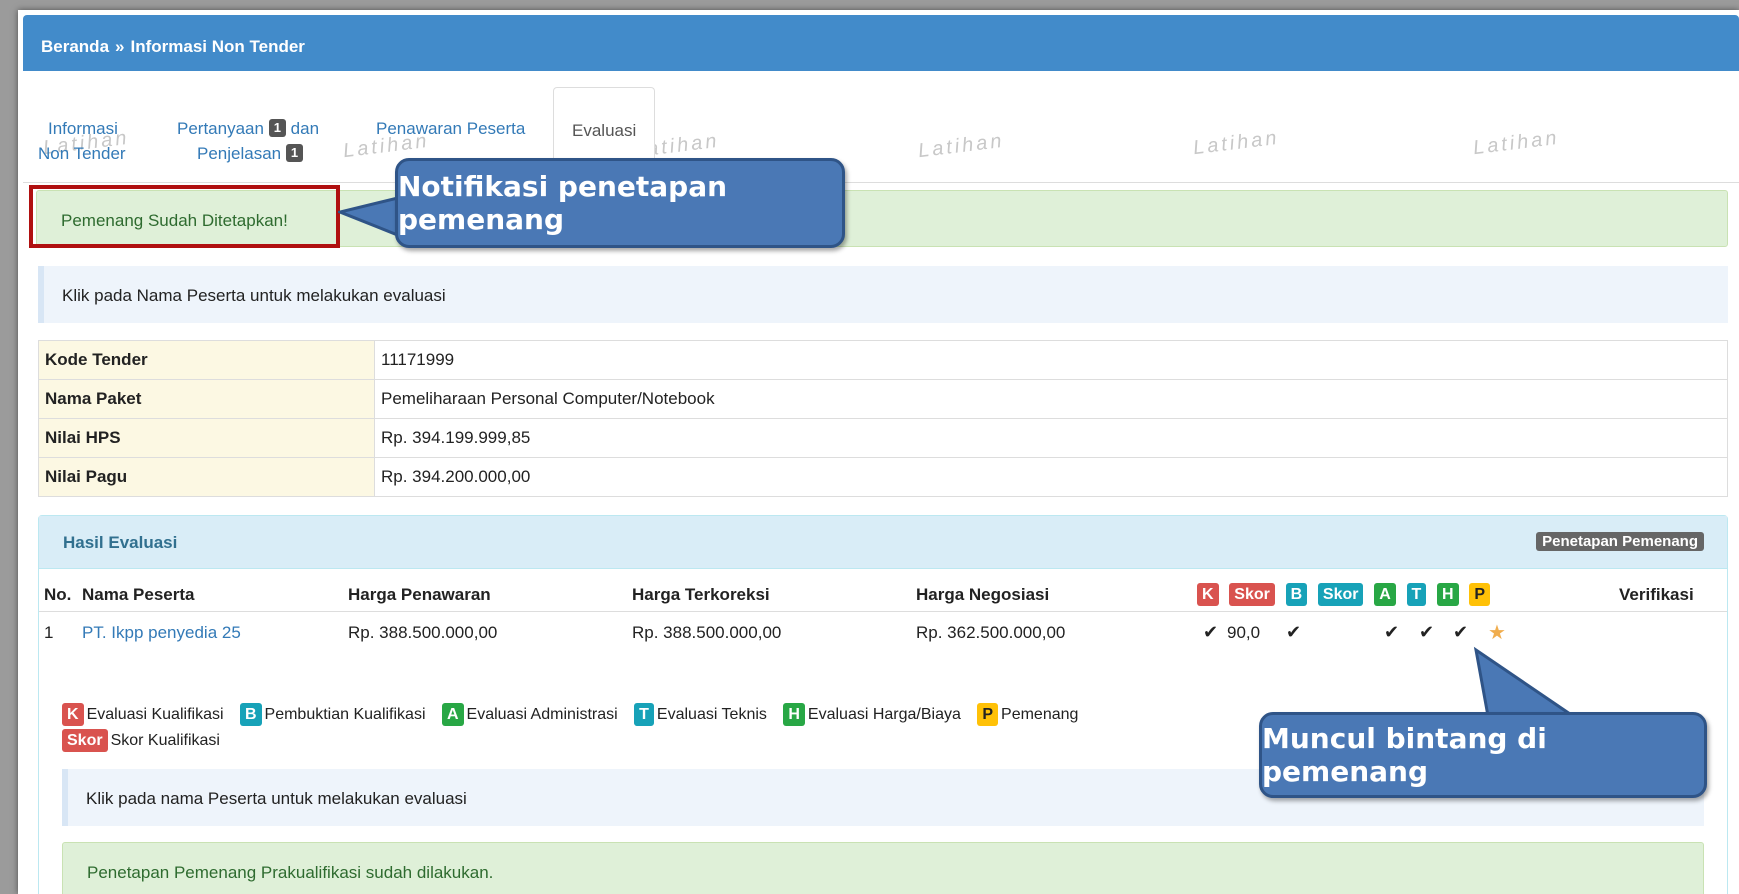 The height and width of the screenshot is (894, 1739). Describe the element at coordinates (884, 714) in the screenshot. I see `legend-text: Evaluasi Harga/Biaya` at that location.